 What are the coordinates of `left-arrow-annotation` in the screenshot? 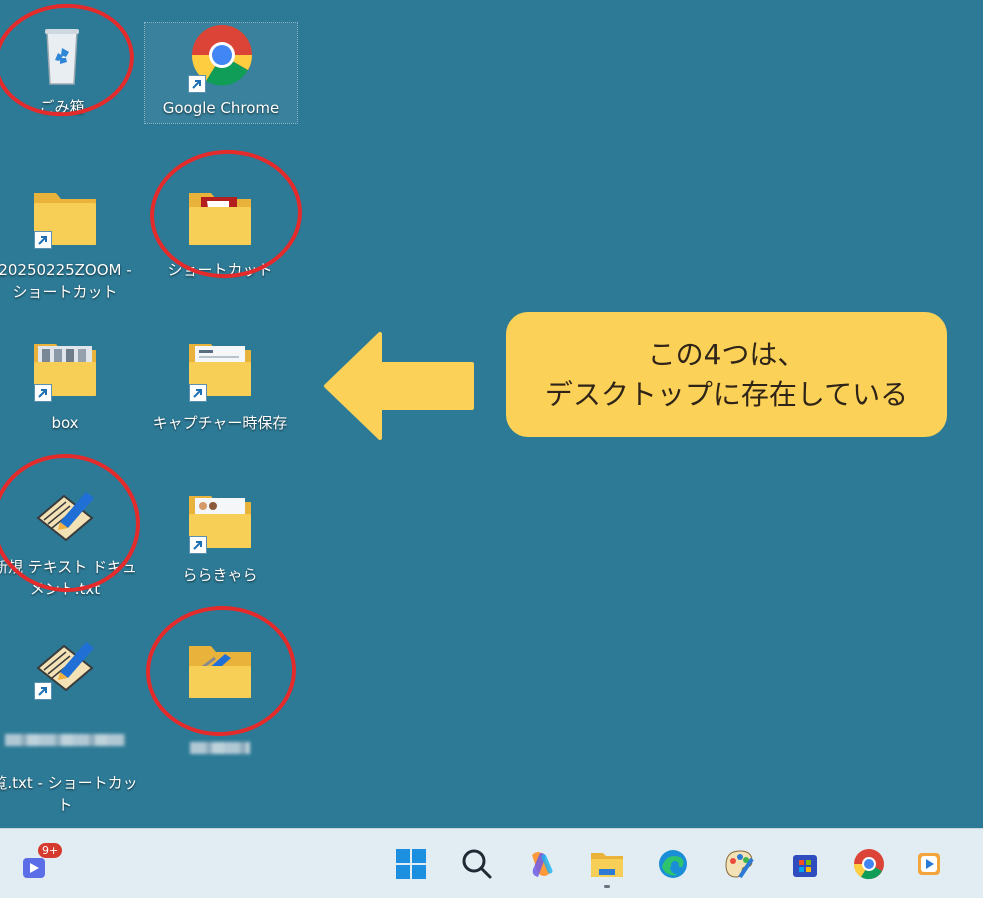 It's located at (399, 386).